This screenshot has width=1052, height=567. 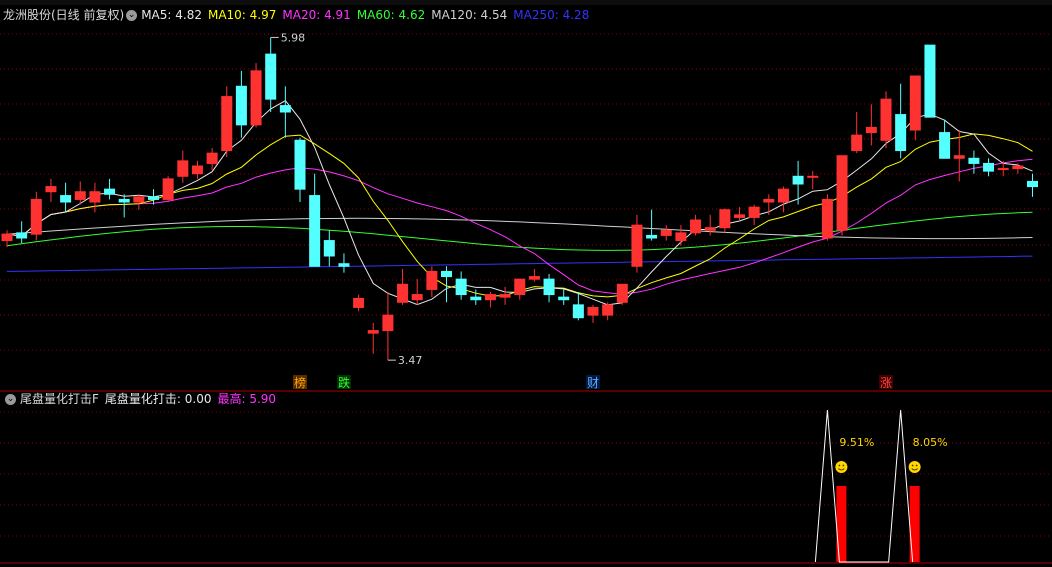 I want to click on ma250-line, so click(x=519, y=263).